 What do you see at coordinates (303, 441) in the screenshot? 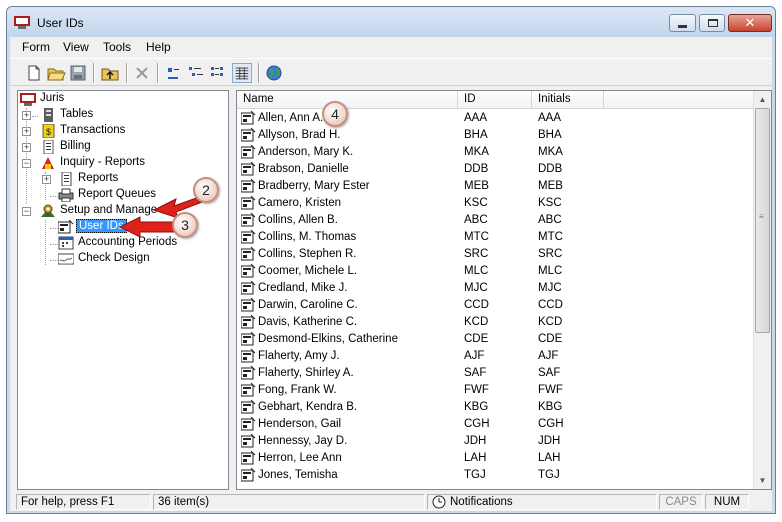
I see `cell-name: Hennessy, Jay D.` at bounding box center [303, 441].